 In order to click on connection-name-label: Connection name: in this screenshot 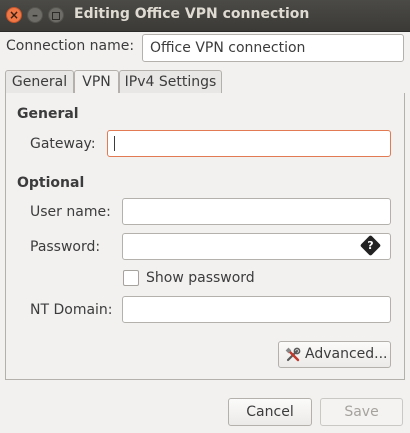, I will do `click(70, 46)`.